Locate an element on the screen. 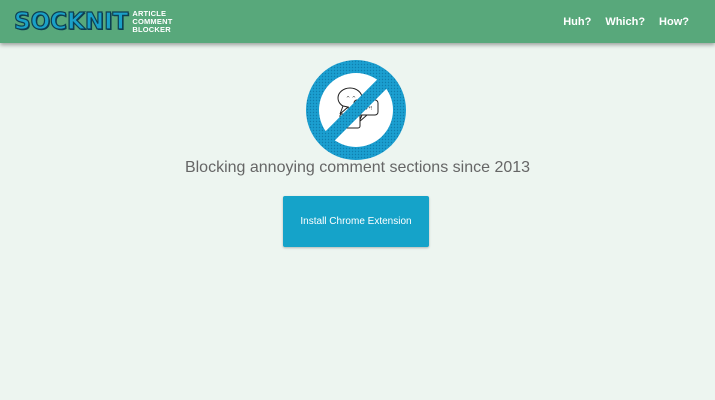 The image size is (715, 400). logo-wordmark: SOCKNIT is located at coordinates (71, 21).